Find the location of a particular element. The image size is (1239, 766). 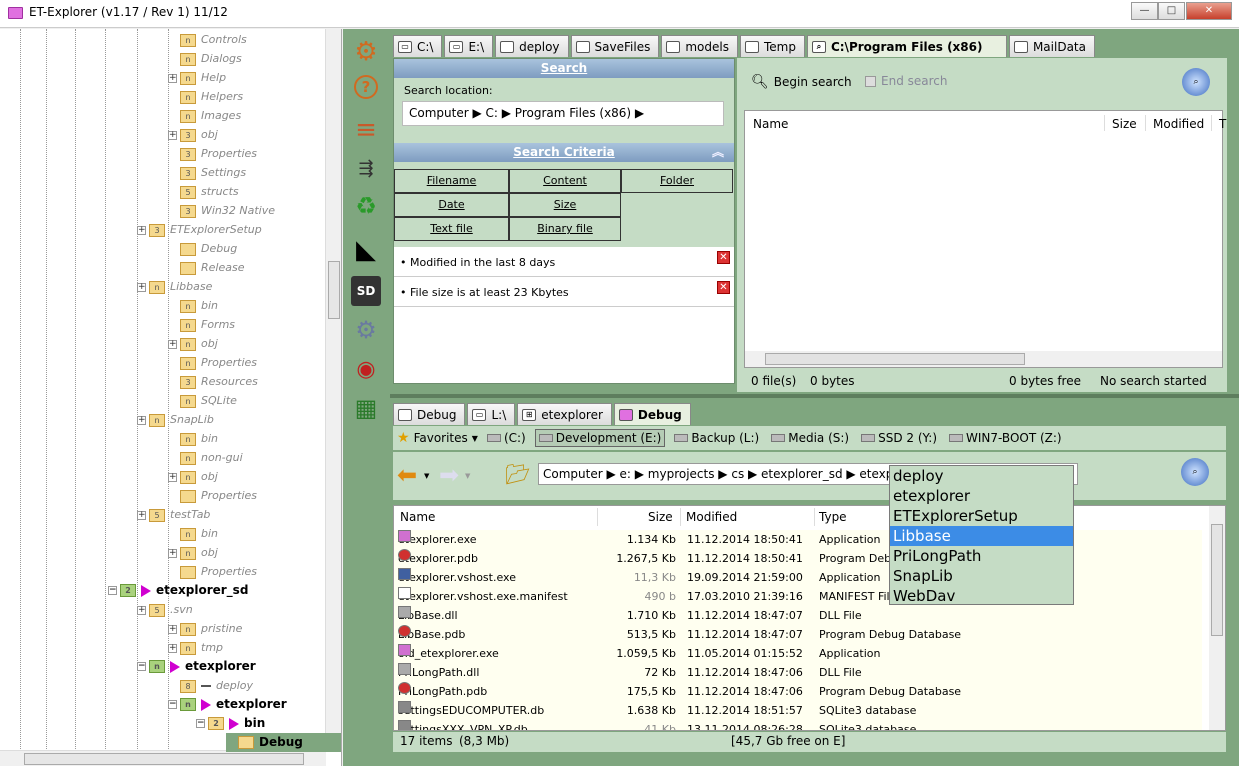

tree-node: n SQLite is located at coordinates (202, 400).